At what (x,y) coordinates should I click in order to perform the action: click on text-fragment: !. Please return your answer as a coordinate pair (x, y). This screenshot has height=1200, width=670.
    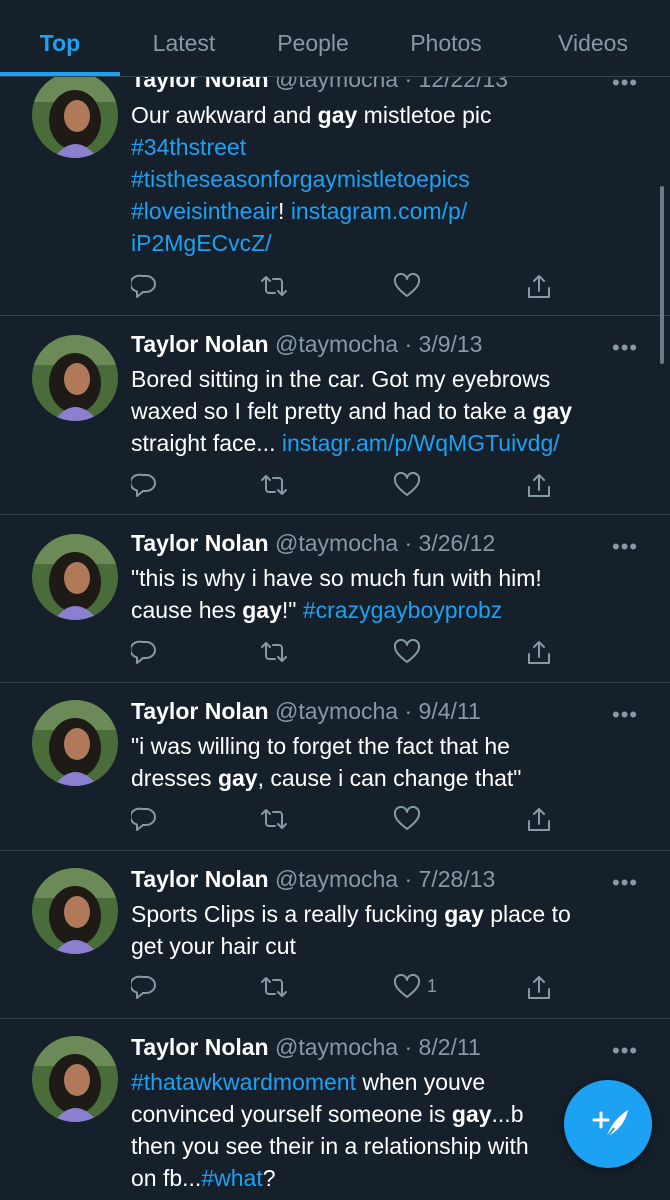
    Looking at the image, I should click on (284, 211).